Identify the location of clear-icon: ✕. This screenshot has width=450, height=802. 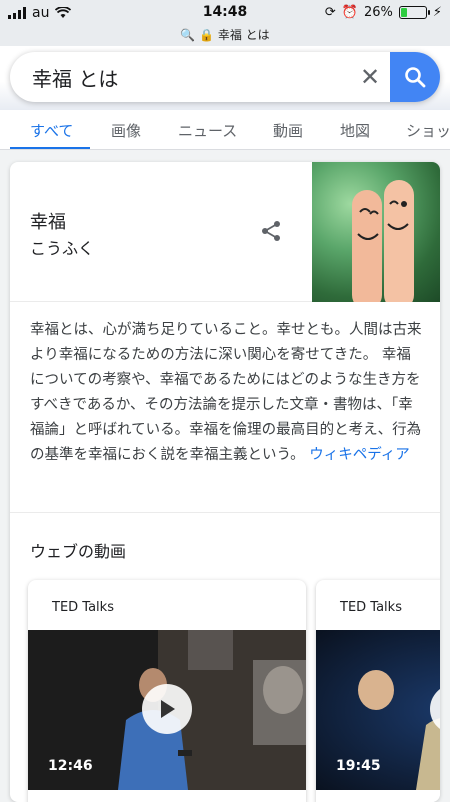
(370, 77).